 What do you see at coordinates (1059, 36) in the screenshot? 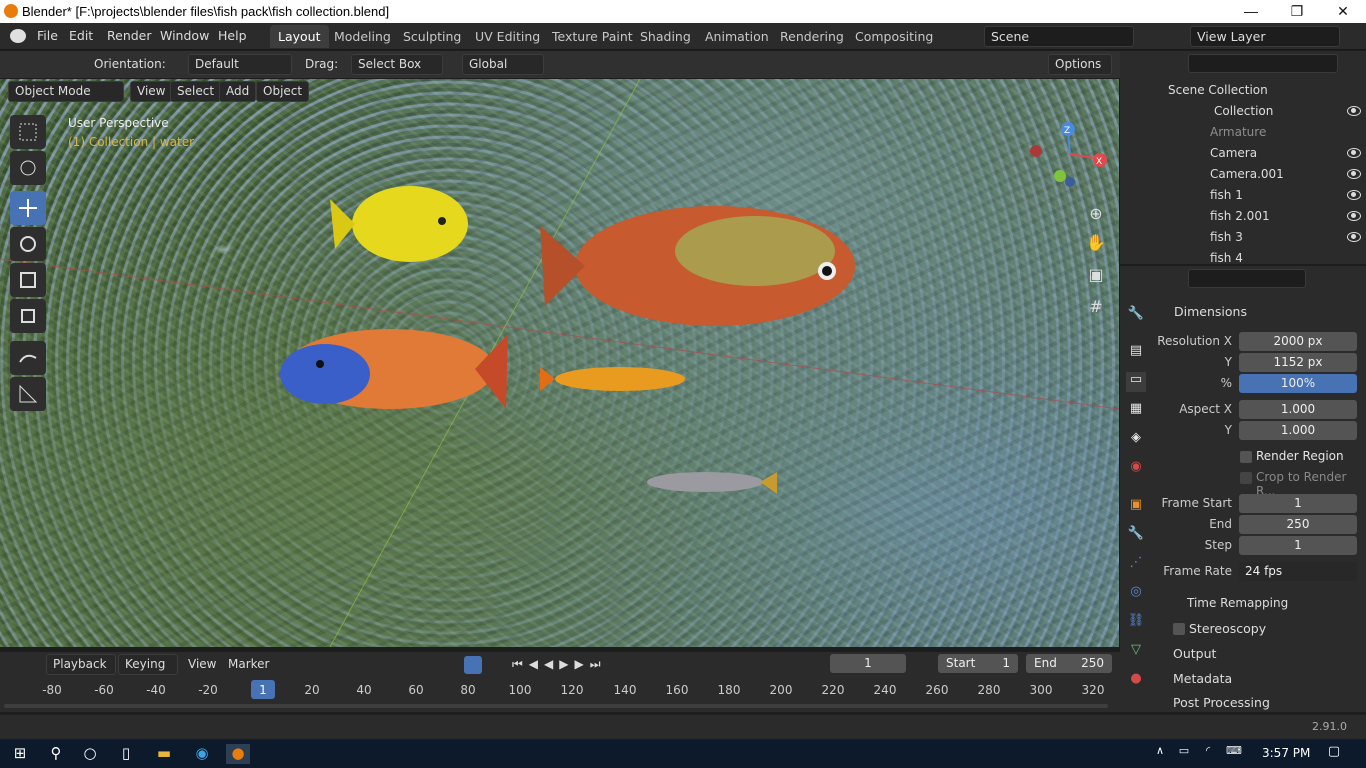
I see `scene-selector: Scene` at bounding box center [1059, 36].